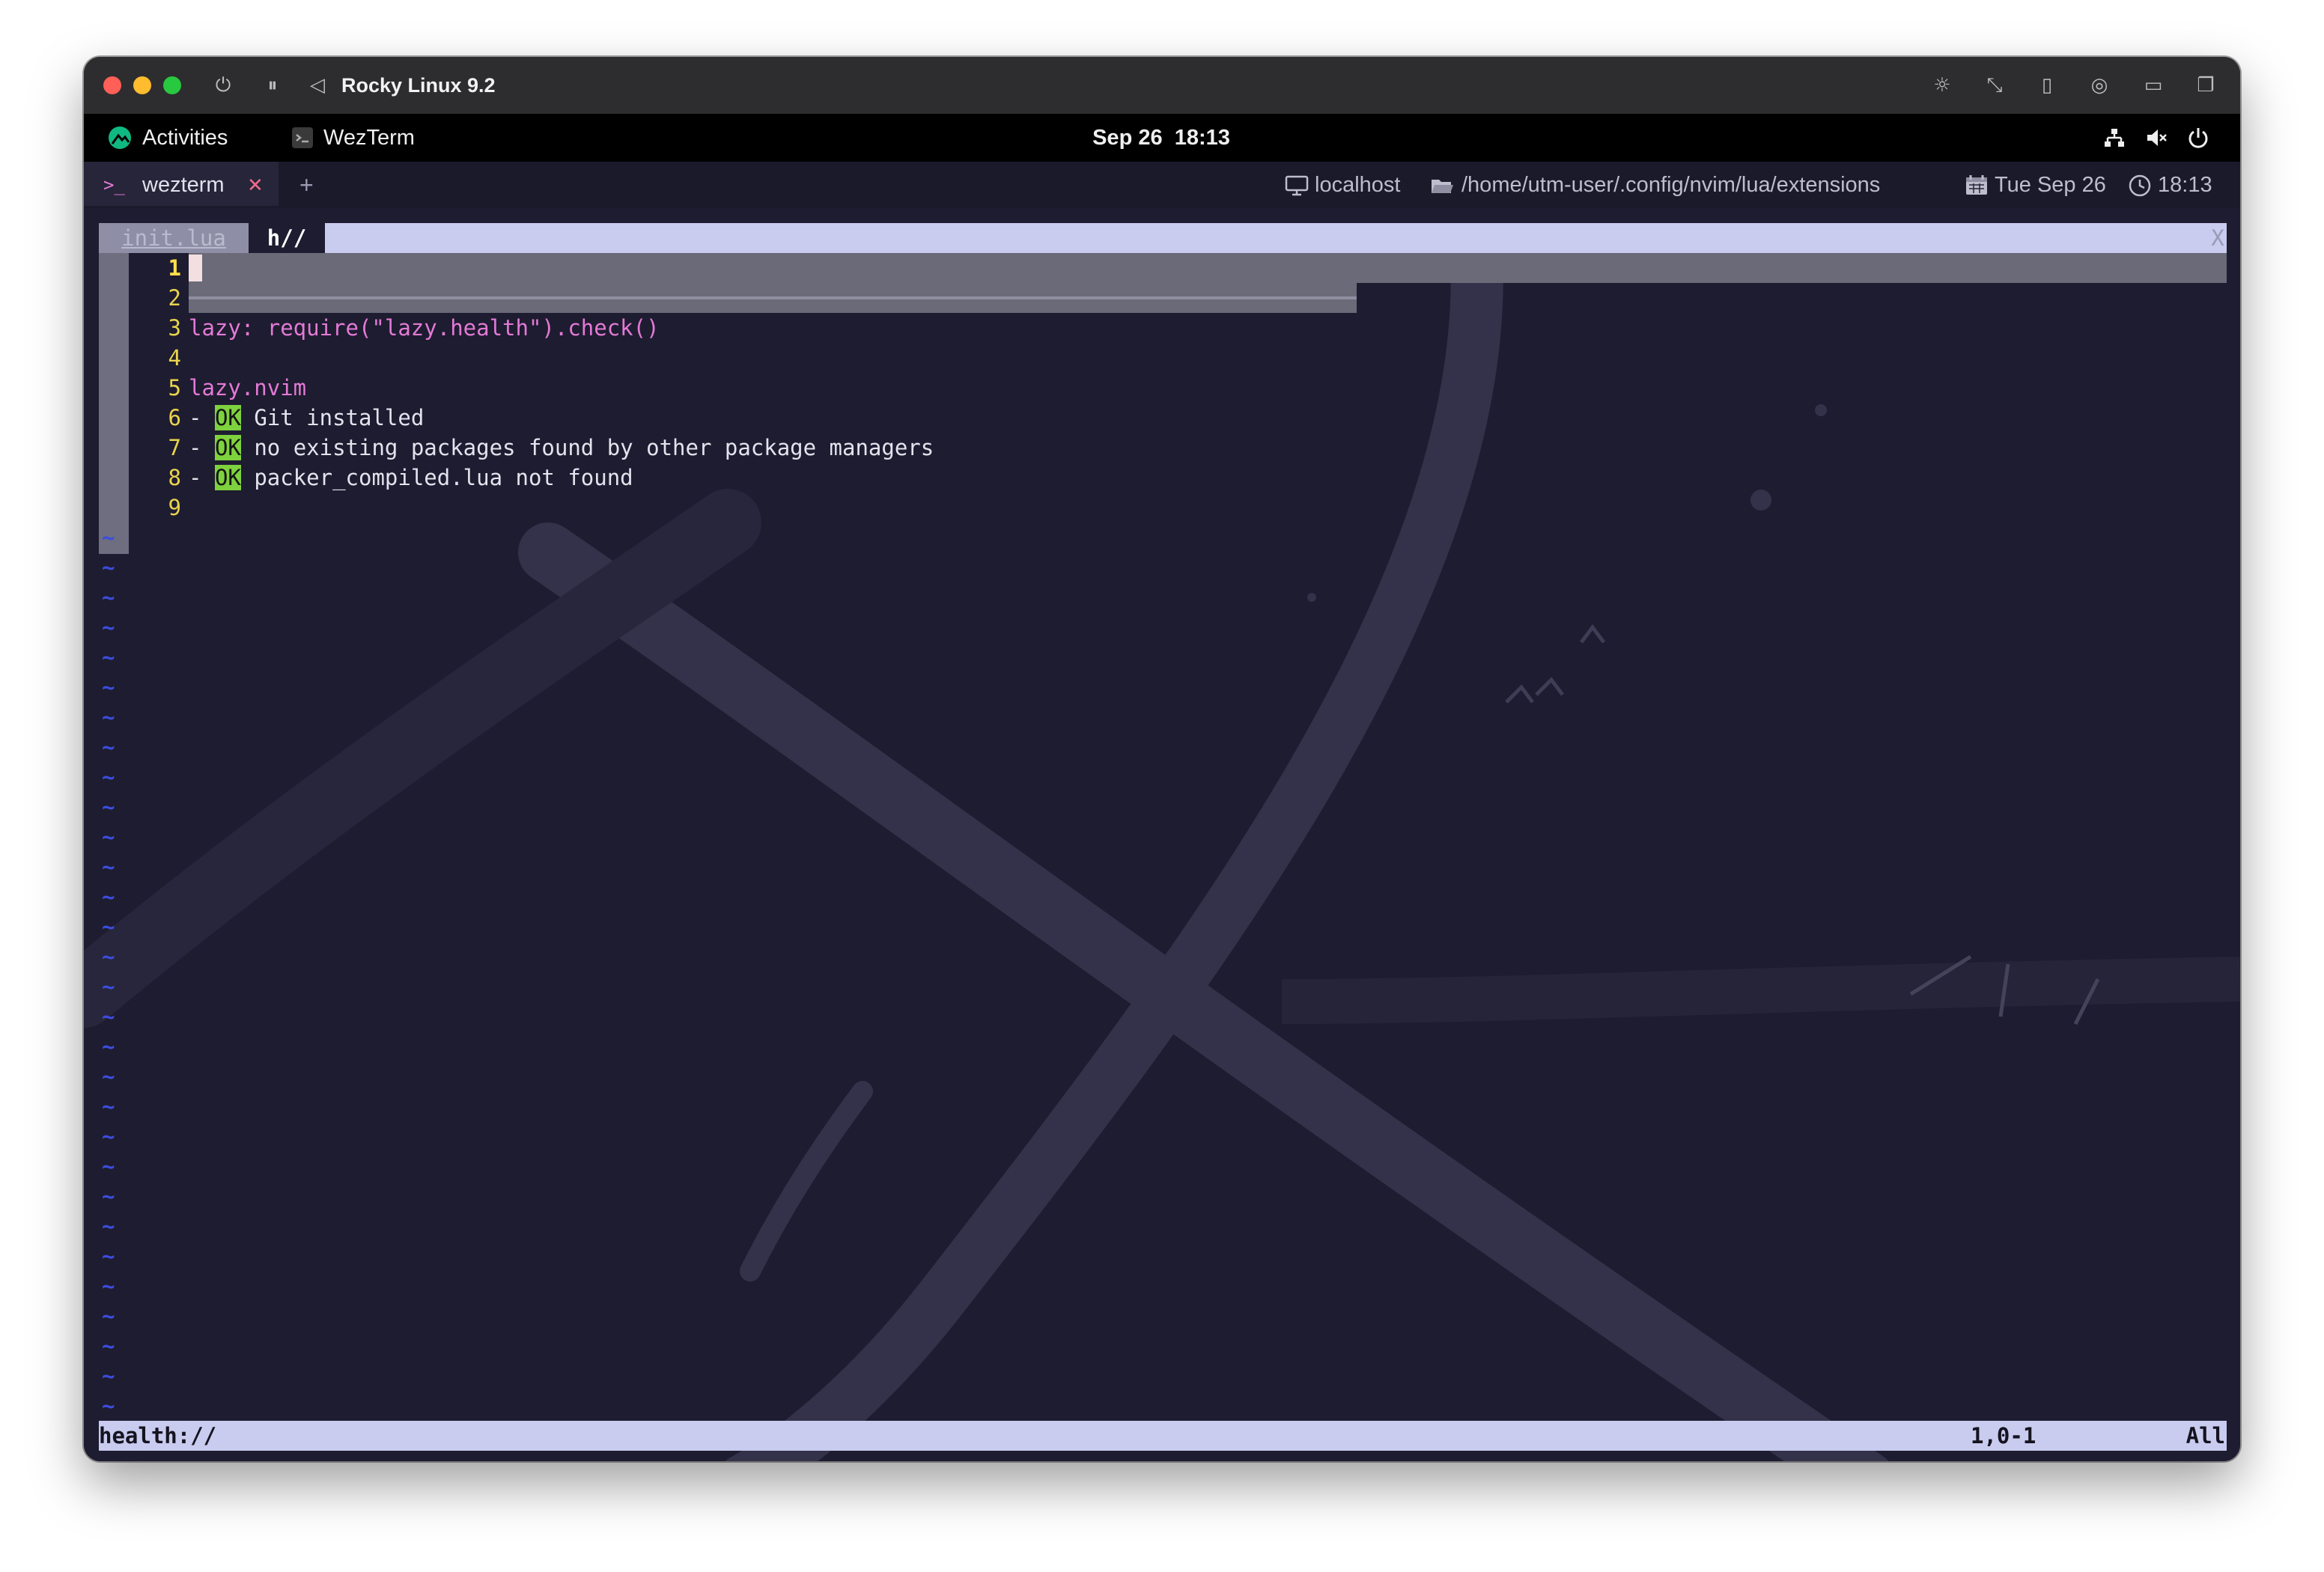 The image size is (2324, 1572). I want to click on line-number: 9, so click(174, 507).